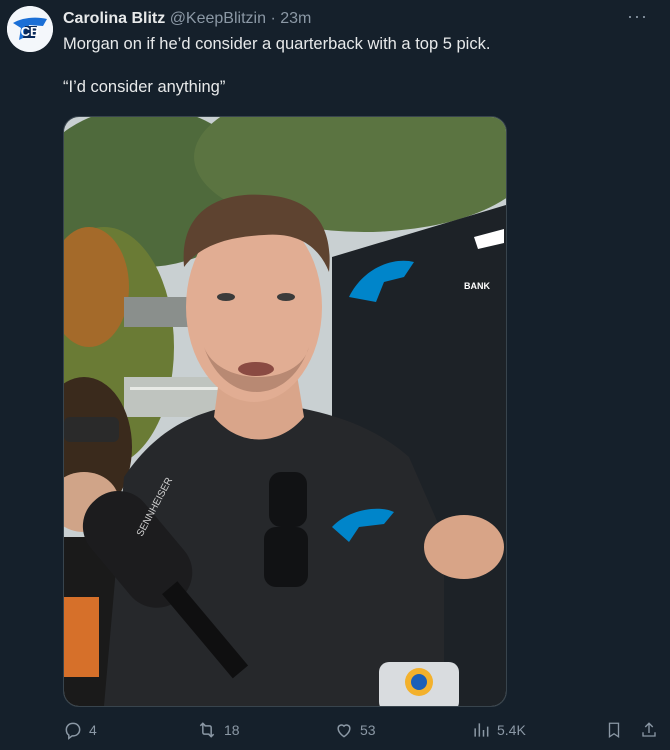  Describe the element at coordinates (114, 18) in the screenshot. I see `display-name: Carolina Blitz` at that location.